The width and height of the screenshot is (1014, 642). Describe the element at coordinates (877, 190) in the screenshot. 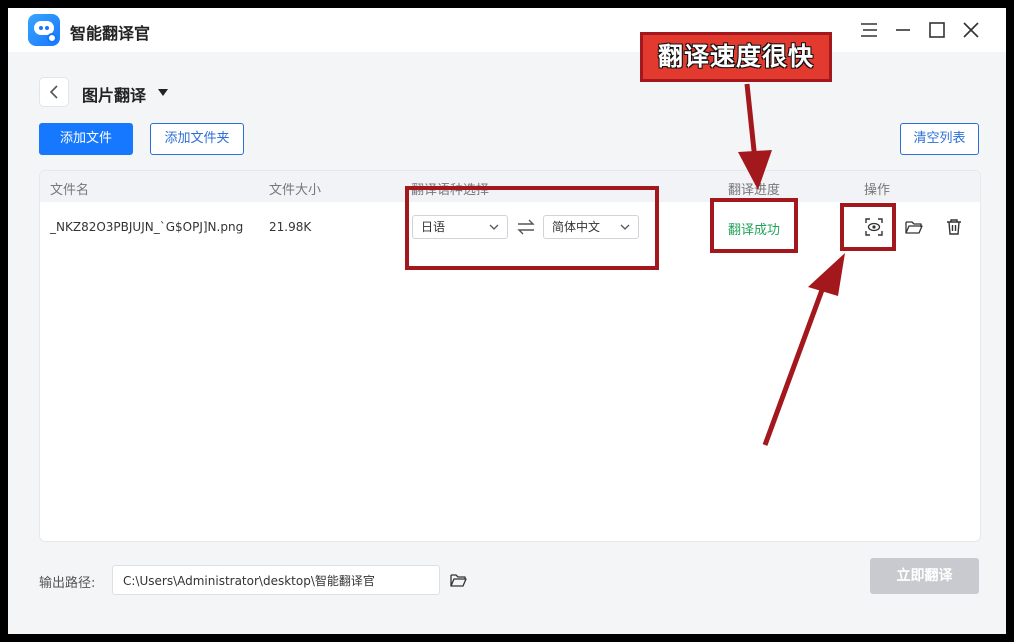

I see `column-header-actions: 操作` at that location.